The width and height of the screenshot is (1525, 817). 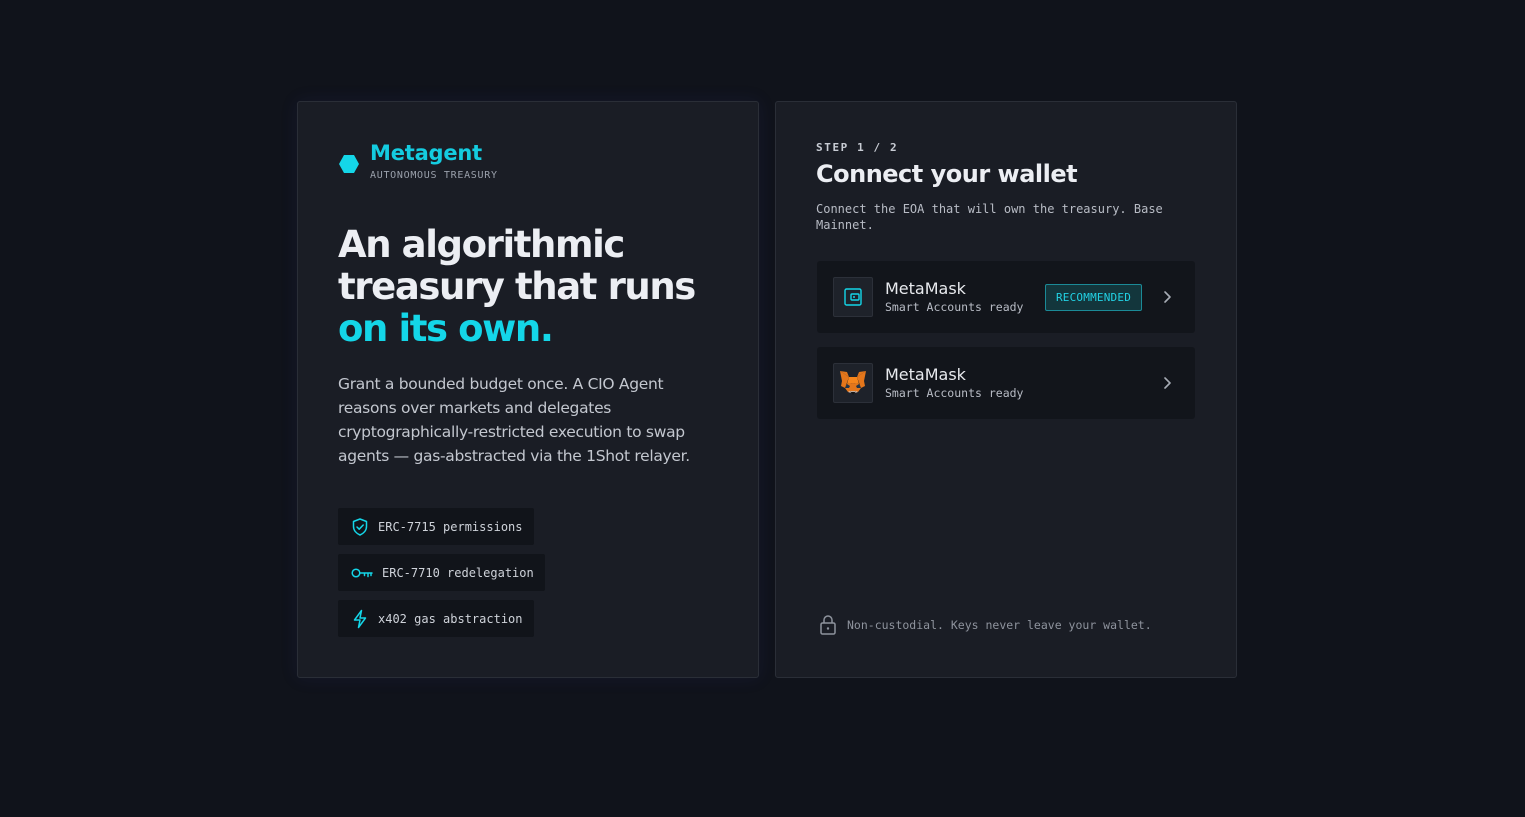 What do you see at coordinates (517, 286) in the screenshot?
I see `headline-line-2: treasury that runs` at bounding box center [517, 286].